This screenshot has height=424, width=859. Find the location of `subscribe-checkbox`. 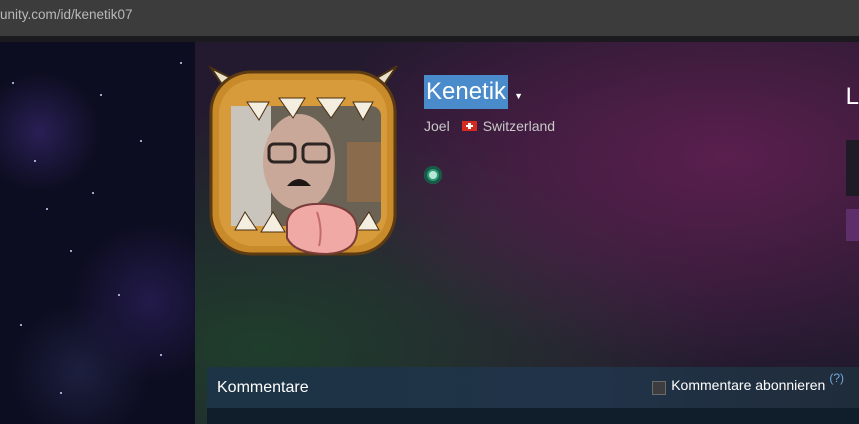

subscribe-checkbox is located at coordinates (659, 388).